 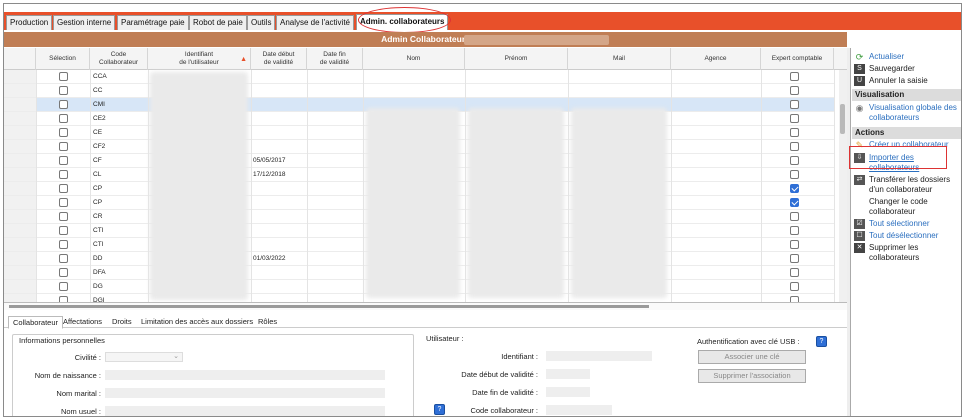 What do you see at coordinates (516, 59) in the screenshot?
I see `col-prenom: Prénom` at bounding box center [516, 59].